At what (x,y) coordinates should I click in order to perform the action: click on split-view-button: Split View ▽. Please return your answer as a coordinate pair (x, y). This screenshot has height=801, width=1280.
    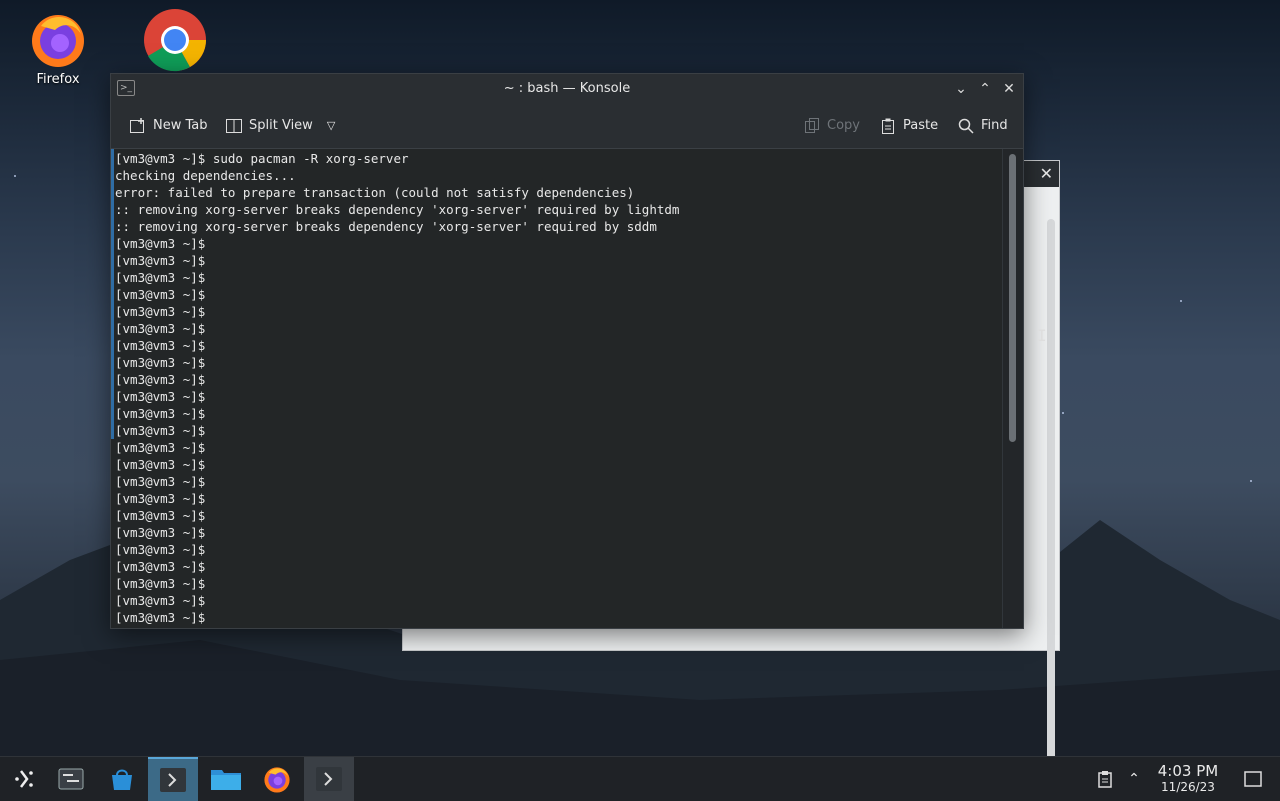
    Looking at the image, I should click on (280, 126).